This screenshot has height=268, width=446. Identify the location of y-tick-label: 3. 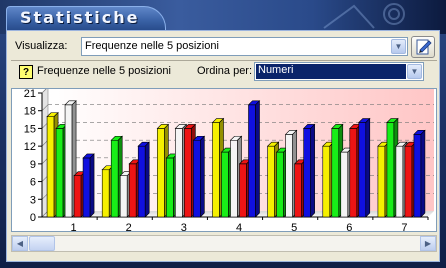
(33, 200).